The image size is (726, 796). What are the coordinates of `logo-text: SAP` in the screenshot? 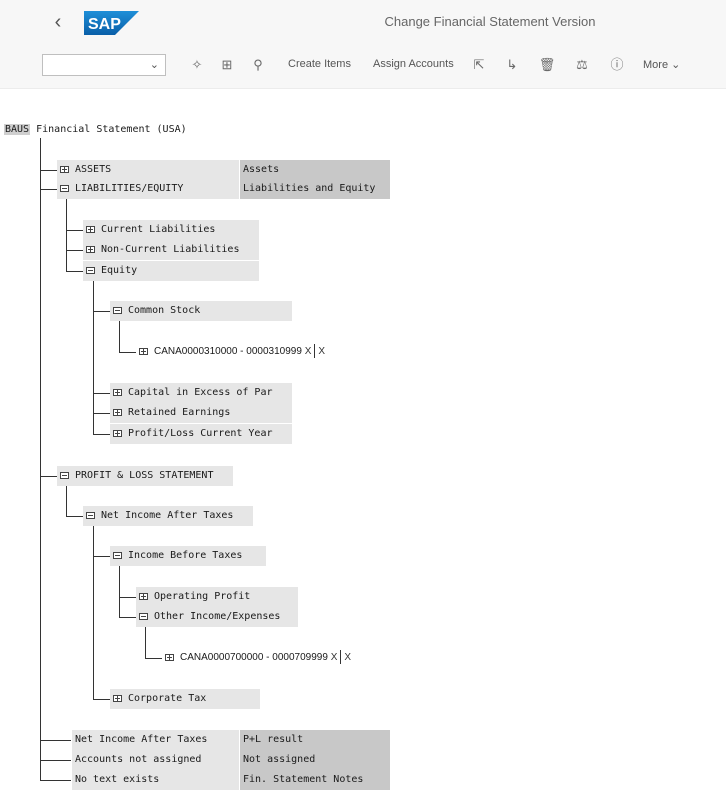 It's located at (104, 24).